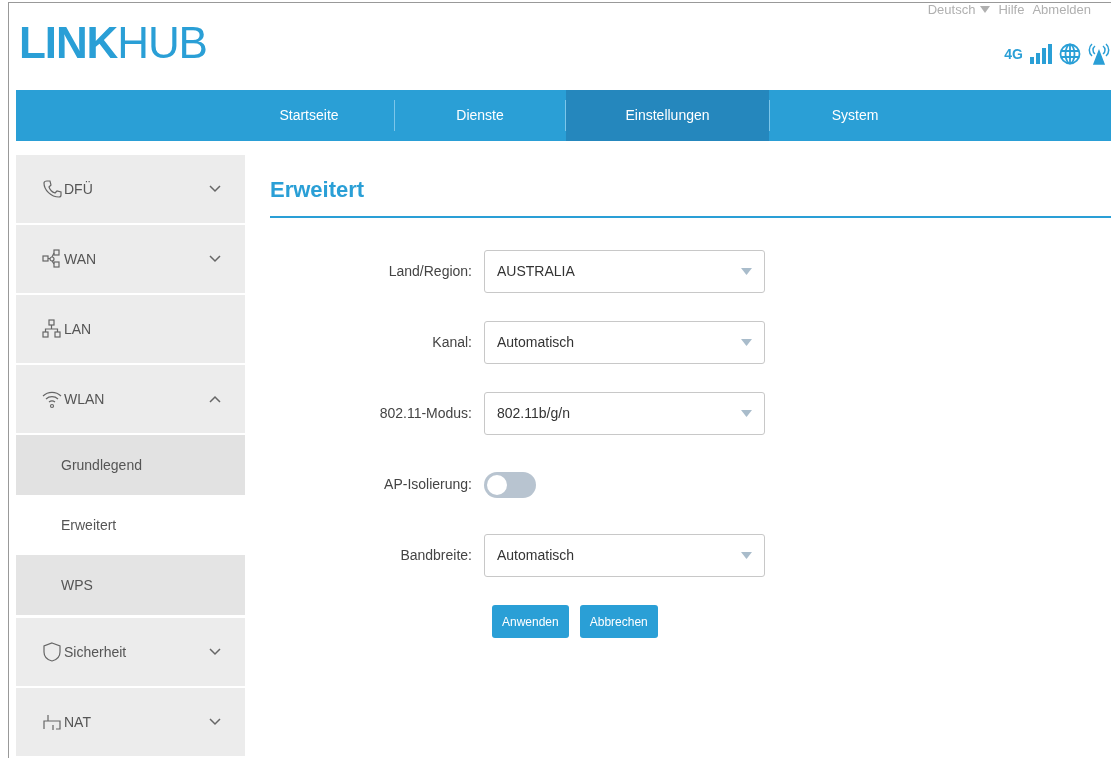 The image size is (1111, 758). What do you see at coordinates (130, 465) in the screenshot?
I see `submenu-item: Grundlegend` at bounding box center [130, 465].